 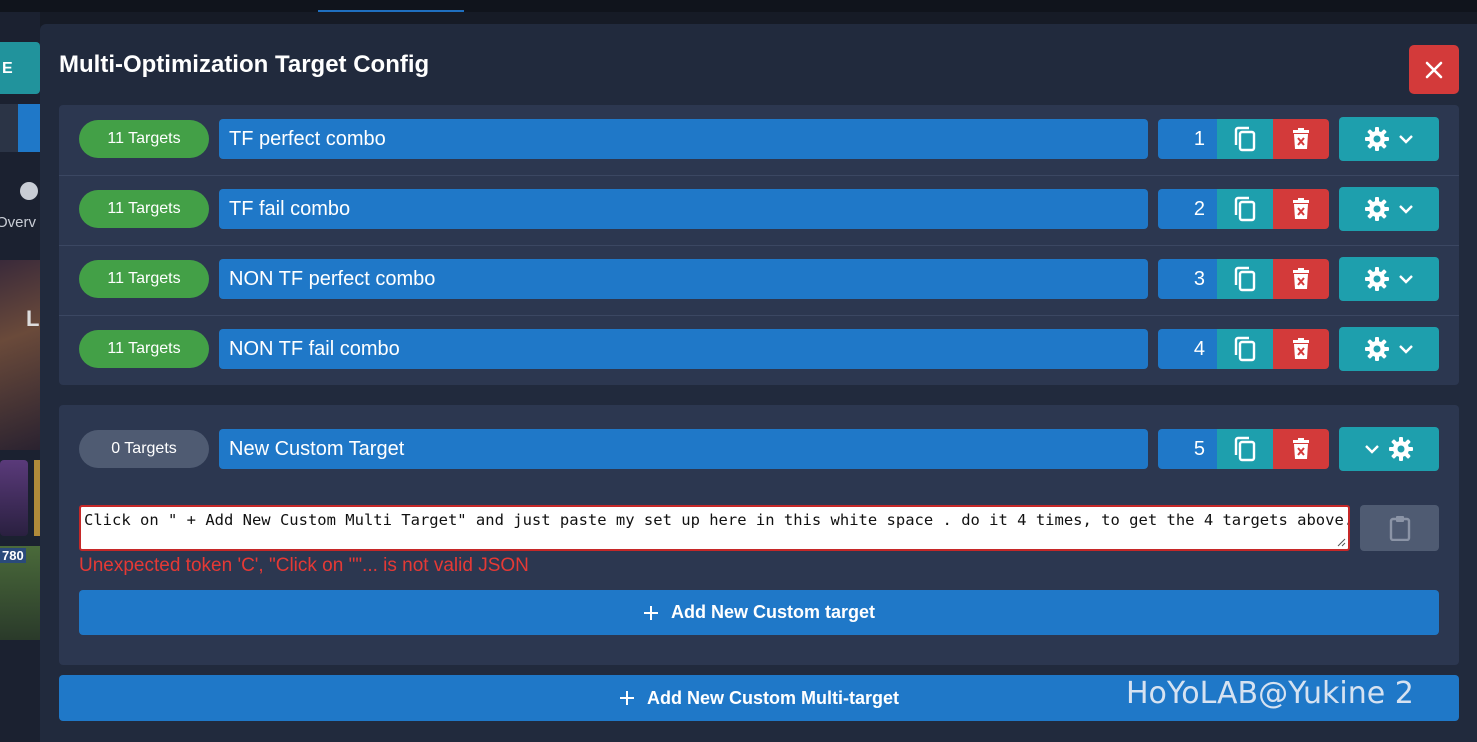 What do you see at coordinates (683, 349) in the screenshot?
I see `target-name-input: NON TF fail combo` at bounding box center [683, 349].